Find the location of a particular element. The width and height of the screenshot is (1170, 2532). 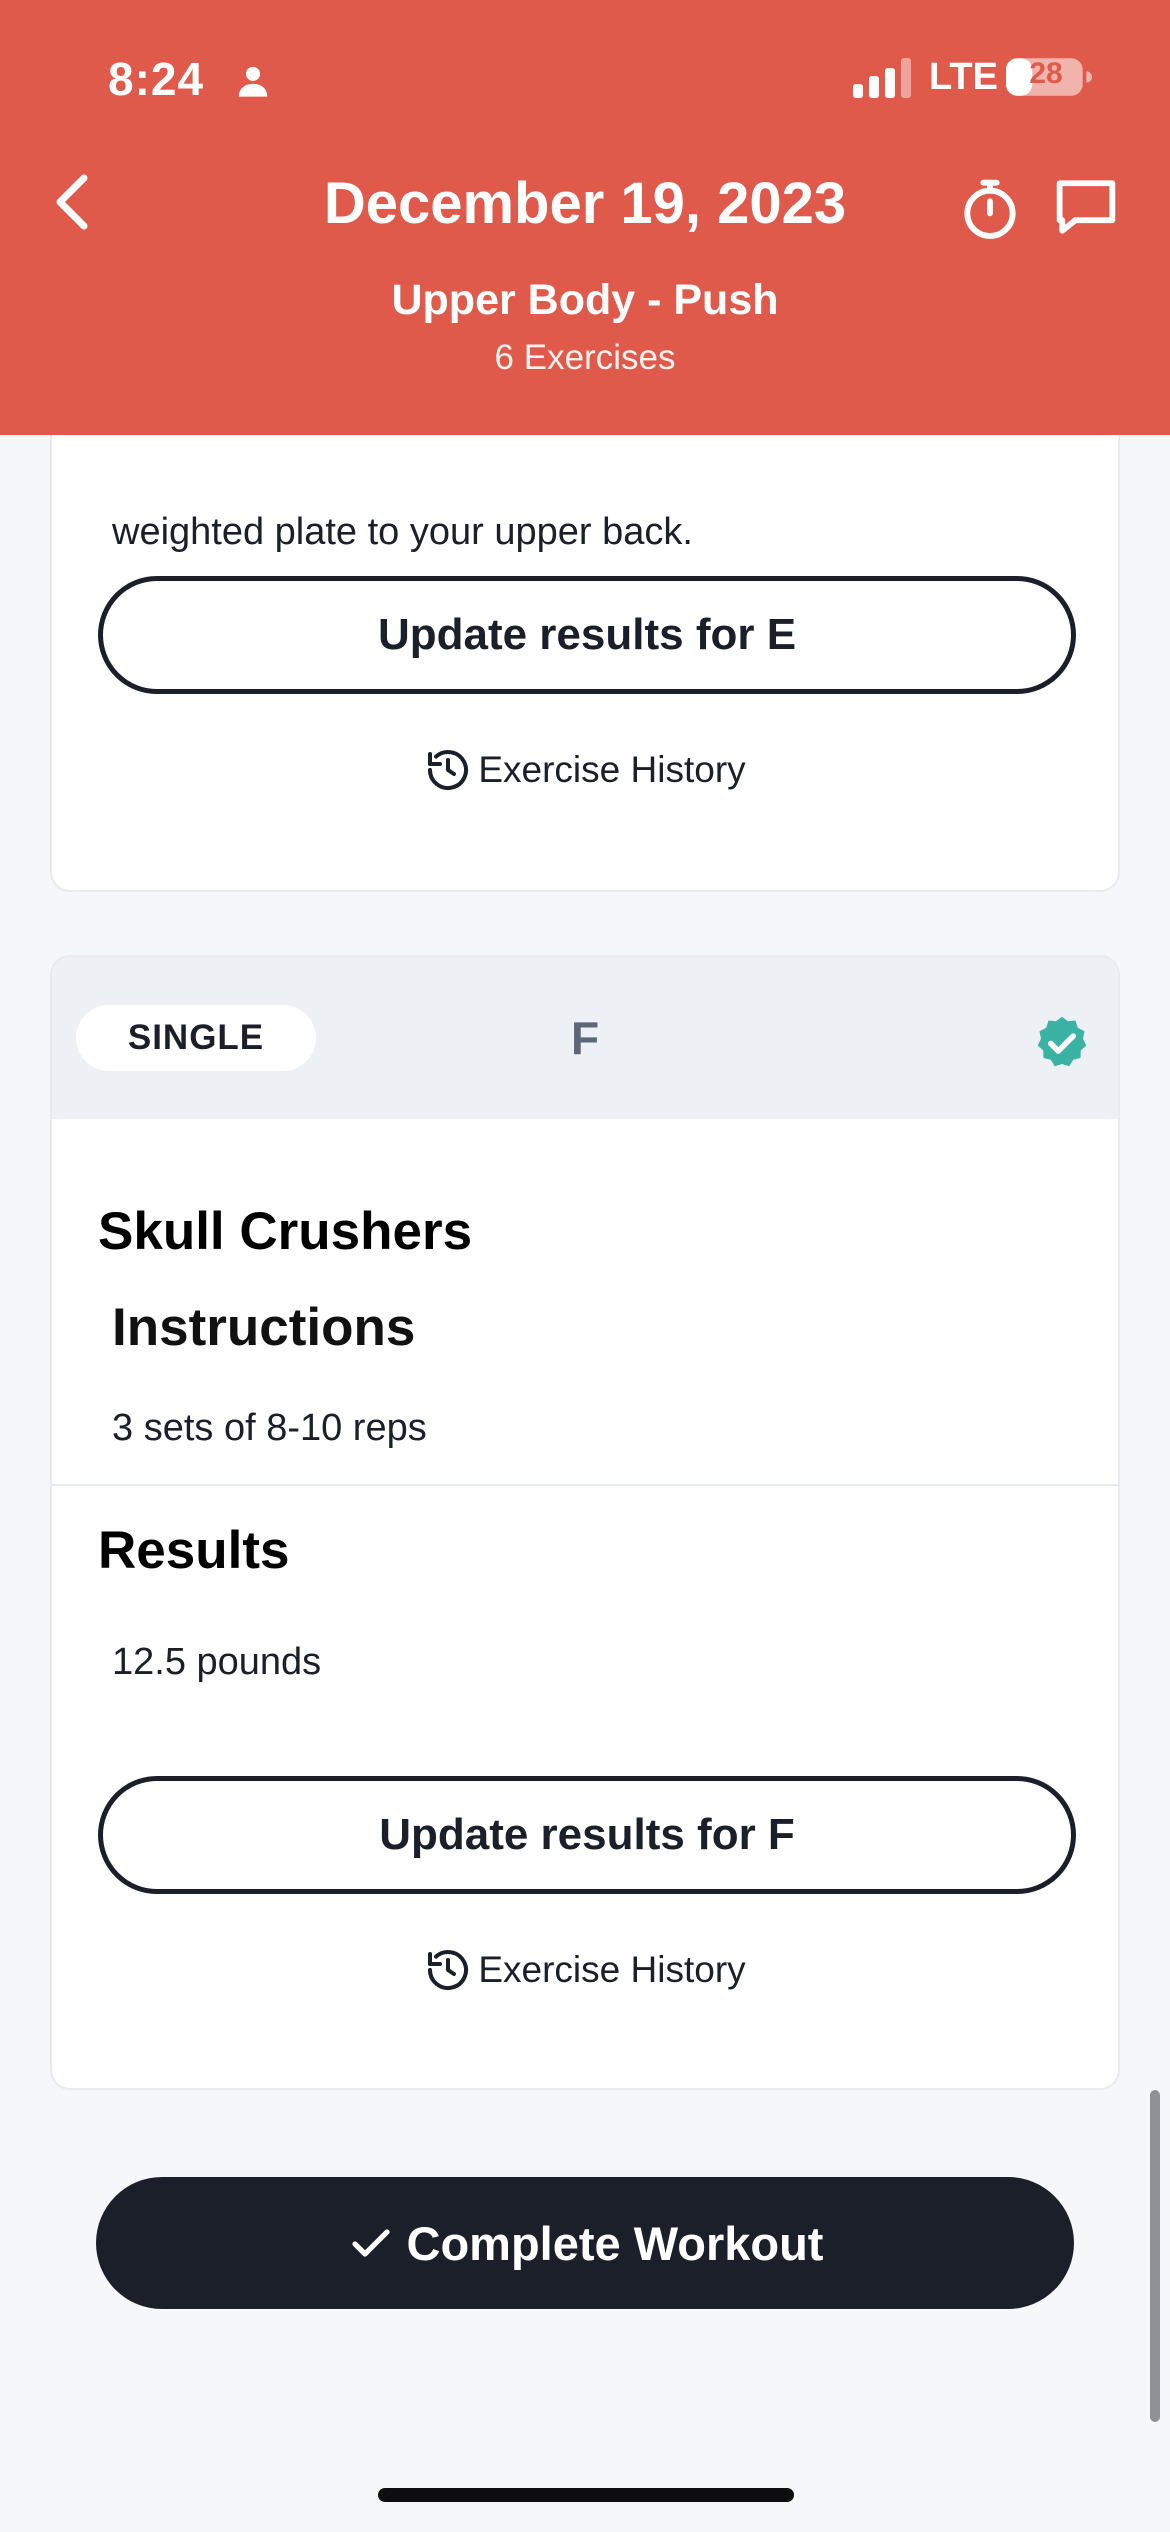

complete-workout-button: Complete Workout is located at coordinates (585, 2243).